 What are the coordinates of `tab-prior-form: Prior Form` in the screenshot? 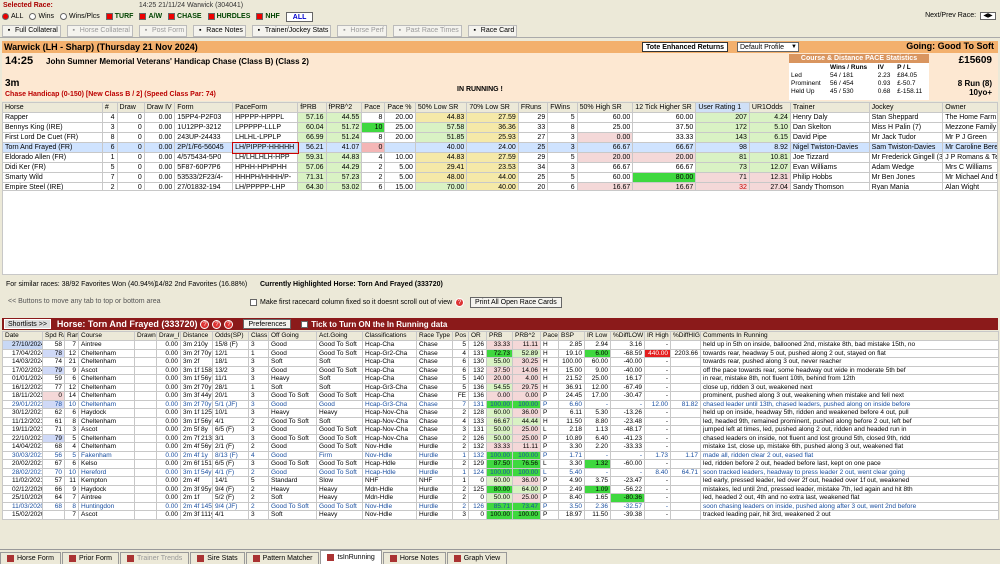 It's located at (90, 558).